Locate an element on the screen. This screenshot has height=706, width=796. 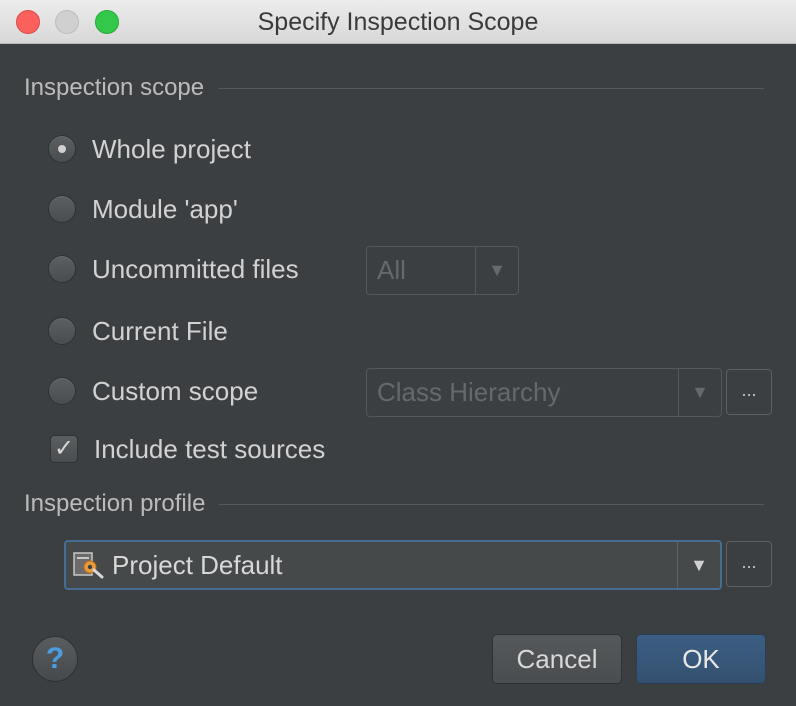
include-test-sources-checkbox: ✓ is located at coordinates (64, 449).